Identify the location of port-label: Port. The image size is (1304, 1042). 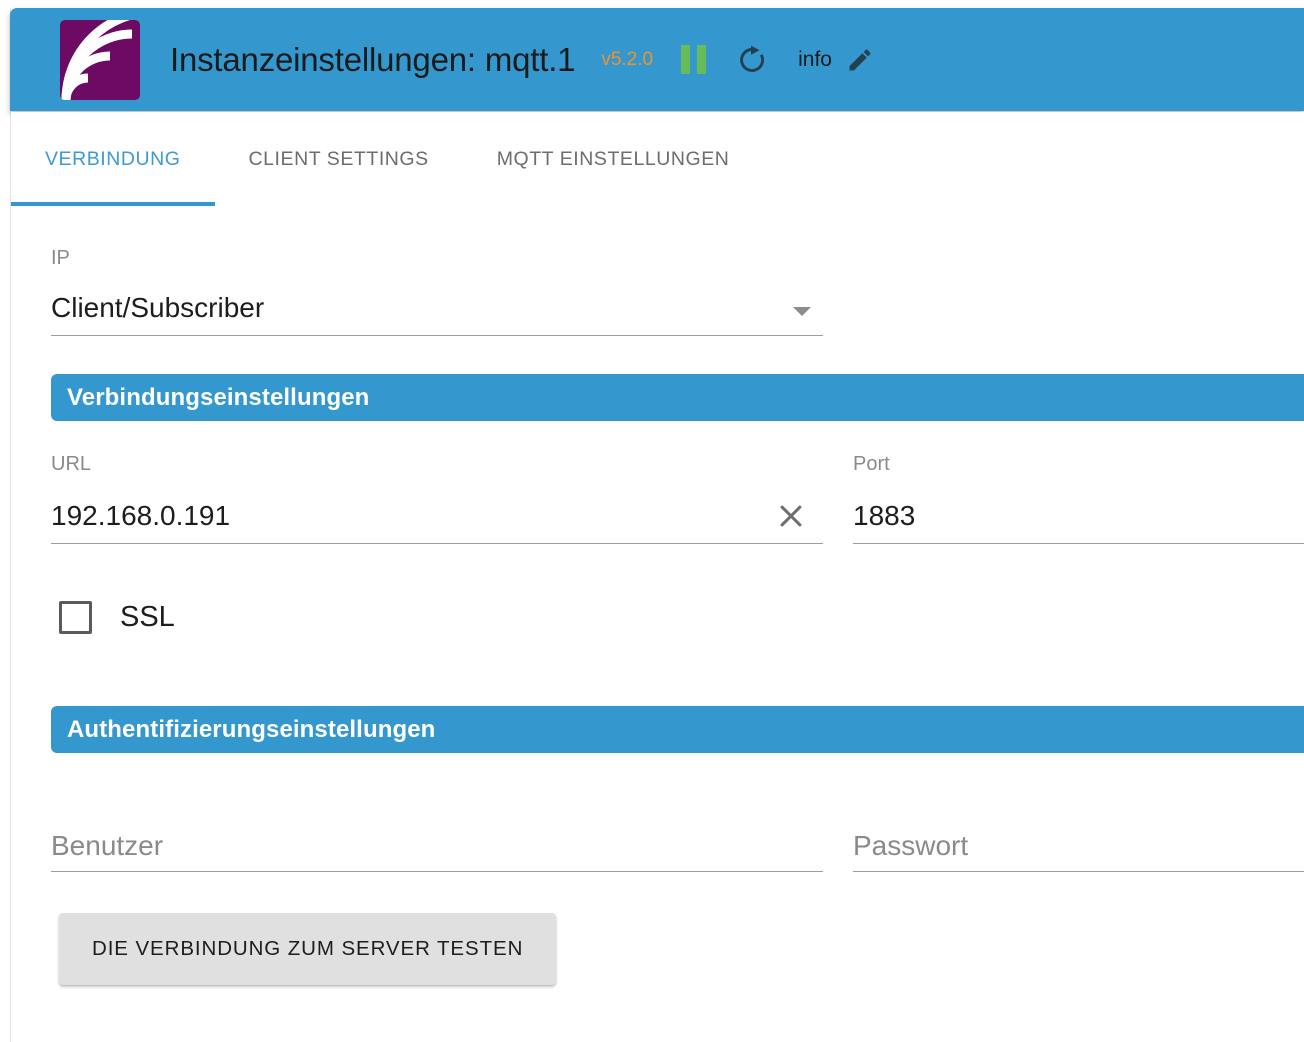
(871, 464).